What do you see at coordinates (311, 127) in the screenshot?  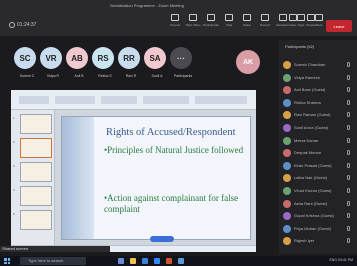 I see `participant-name: Sunil Arora (Guest)` at bounding box center [311, 127].